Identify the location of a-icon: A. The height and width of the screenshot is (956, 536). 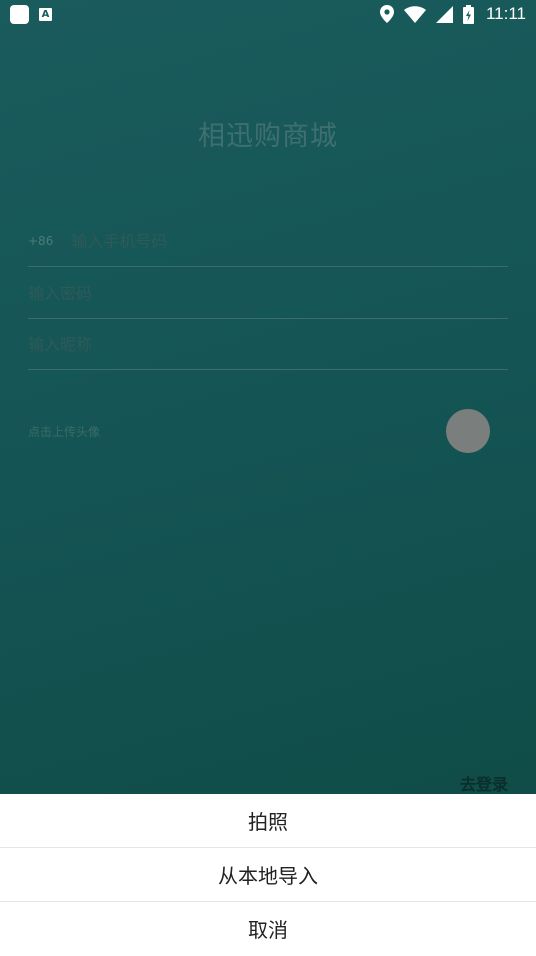
(45, 14).